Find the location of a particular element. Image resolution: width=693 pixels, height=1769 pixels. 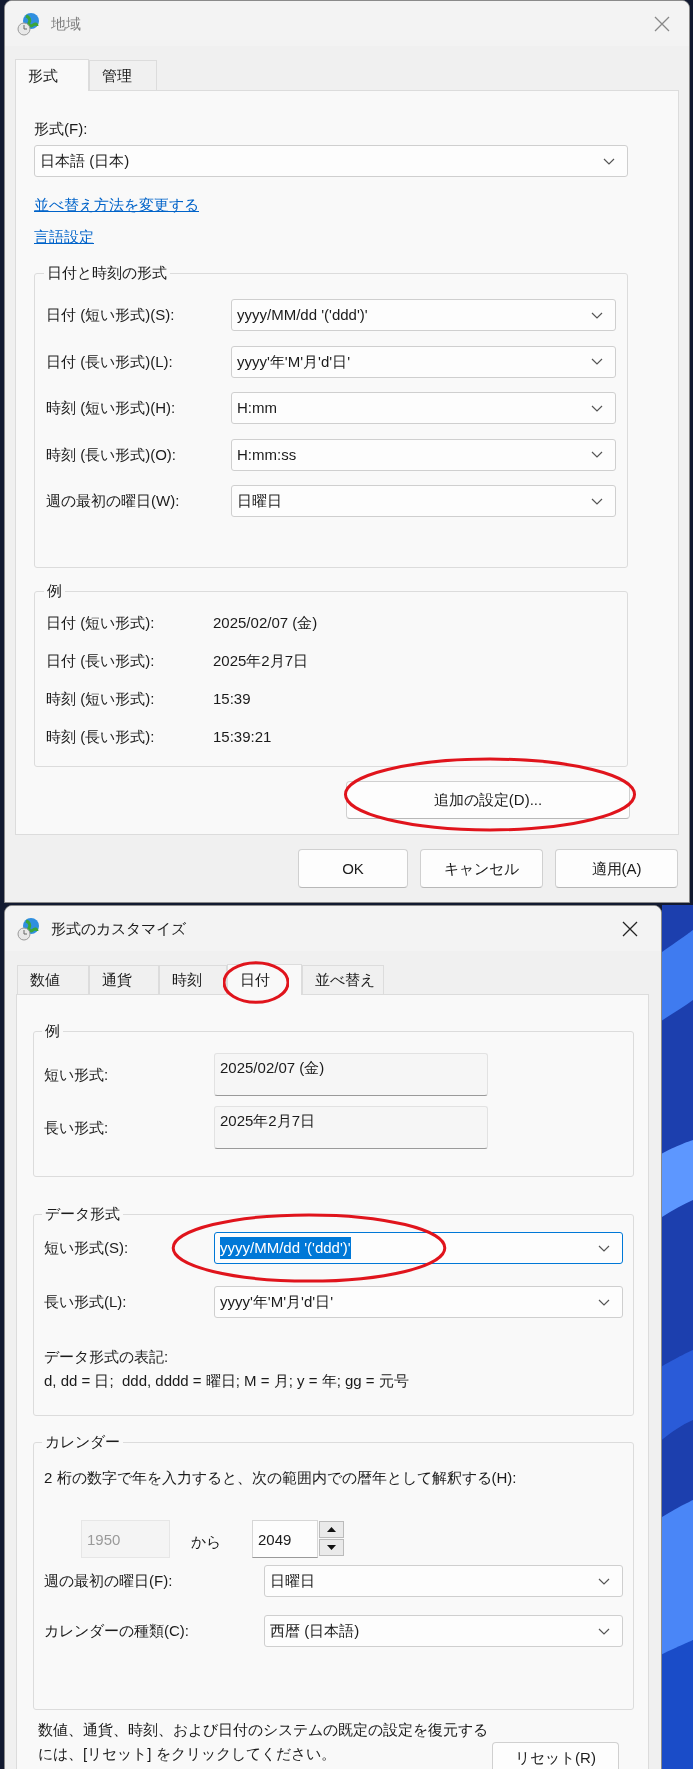

tab: 通貨 is located at coordinates (124, 979).